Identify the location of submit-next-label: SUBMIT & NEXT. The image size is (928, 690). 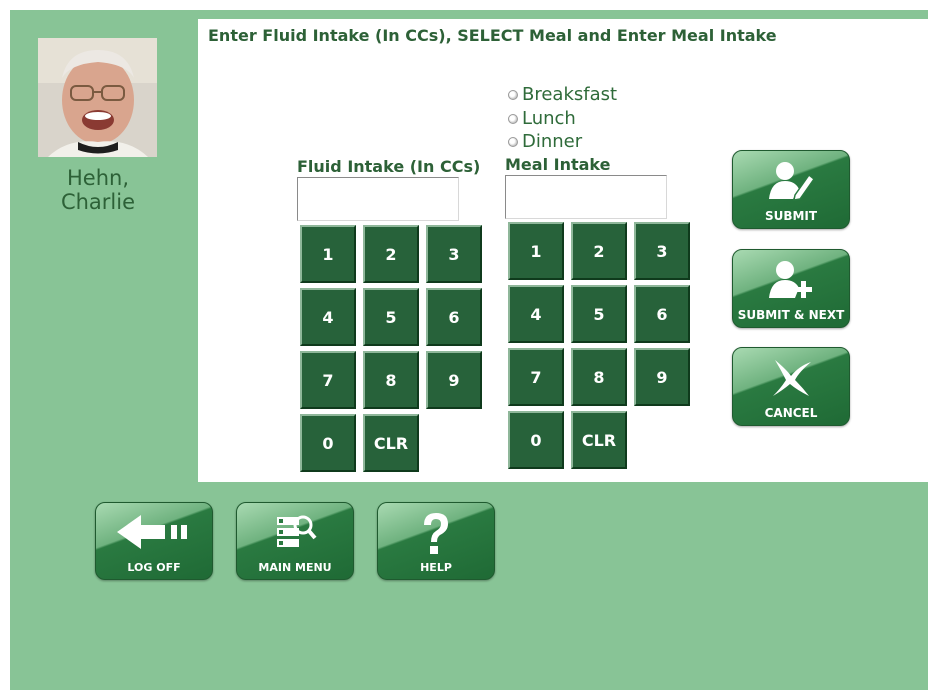
(791, 315).